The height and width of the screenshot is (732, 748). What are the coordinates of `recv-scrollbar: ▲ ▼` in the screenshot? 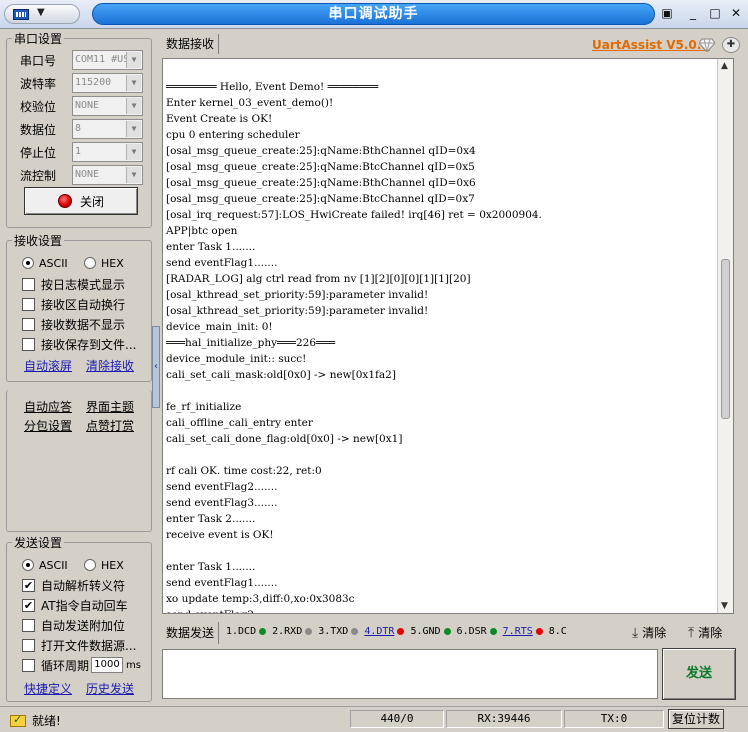 It's located at (725, 336).